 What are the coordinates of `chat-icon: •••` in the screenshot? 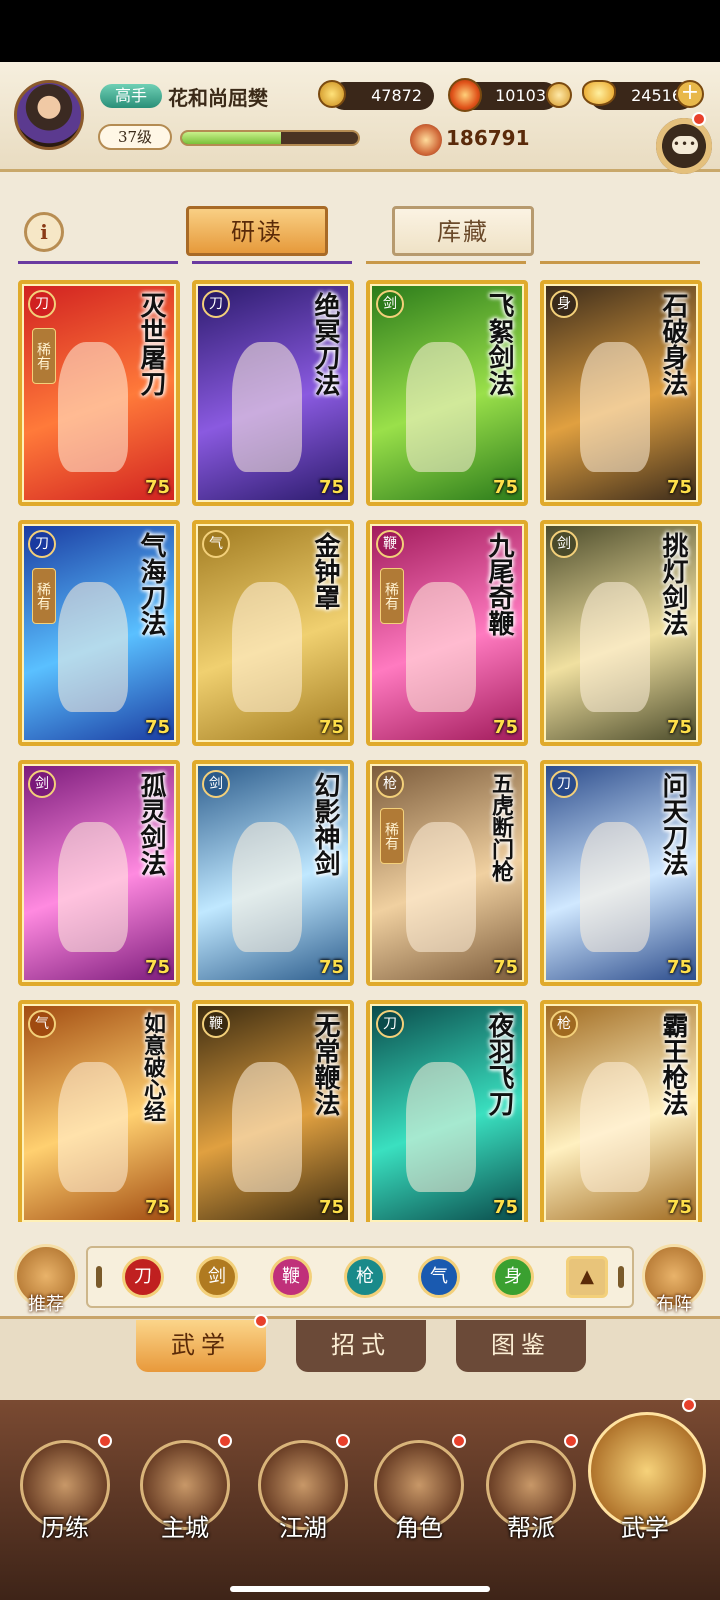 It's located at (685, 145).